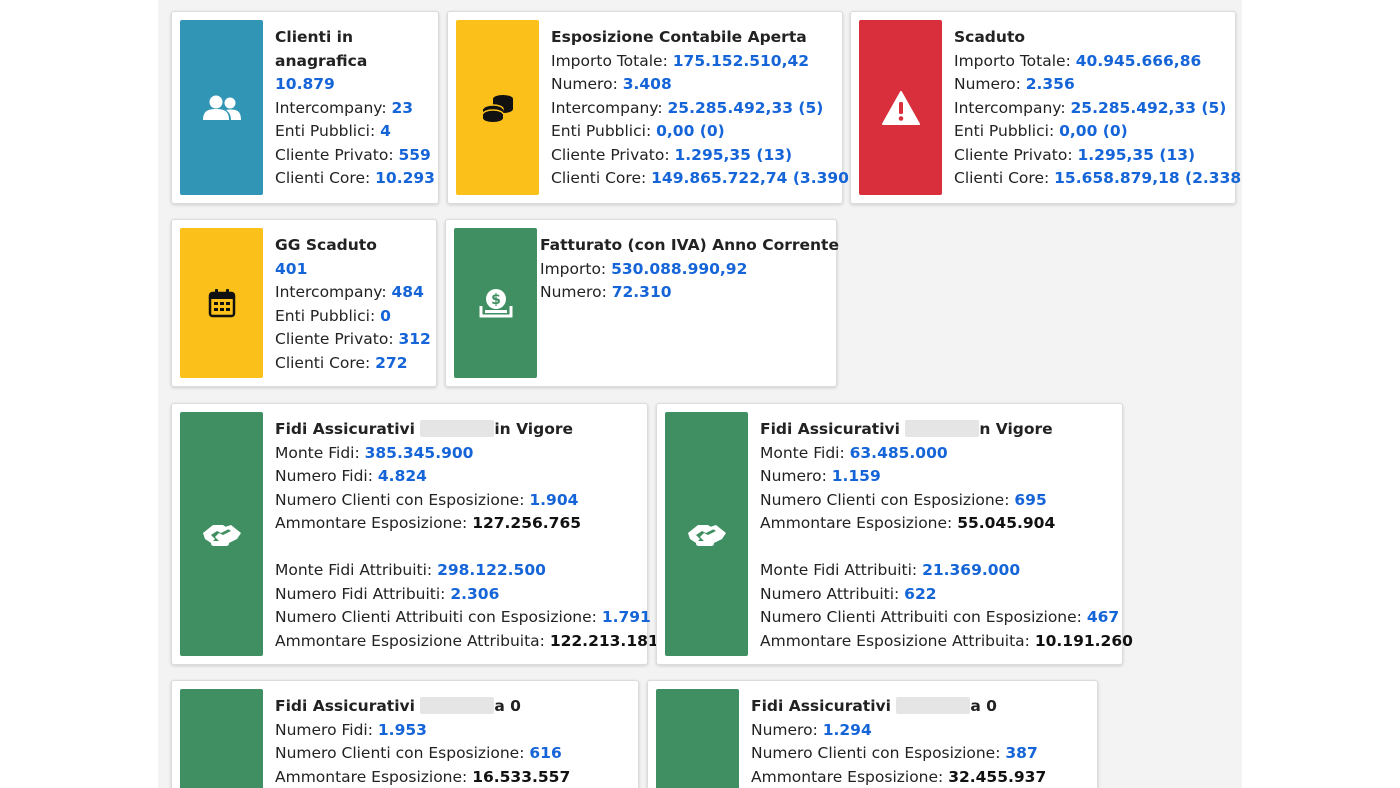 The width and height of the screenshot is (1400, 788). I want to click on stat-intercompany: Intercompany: 484, so click(353, 293).